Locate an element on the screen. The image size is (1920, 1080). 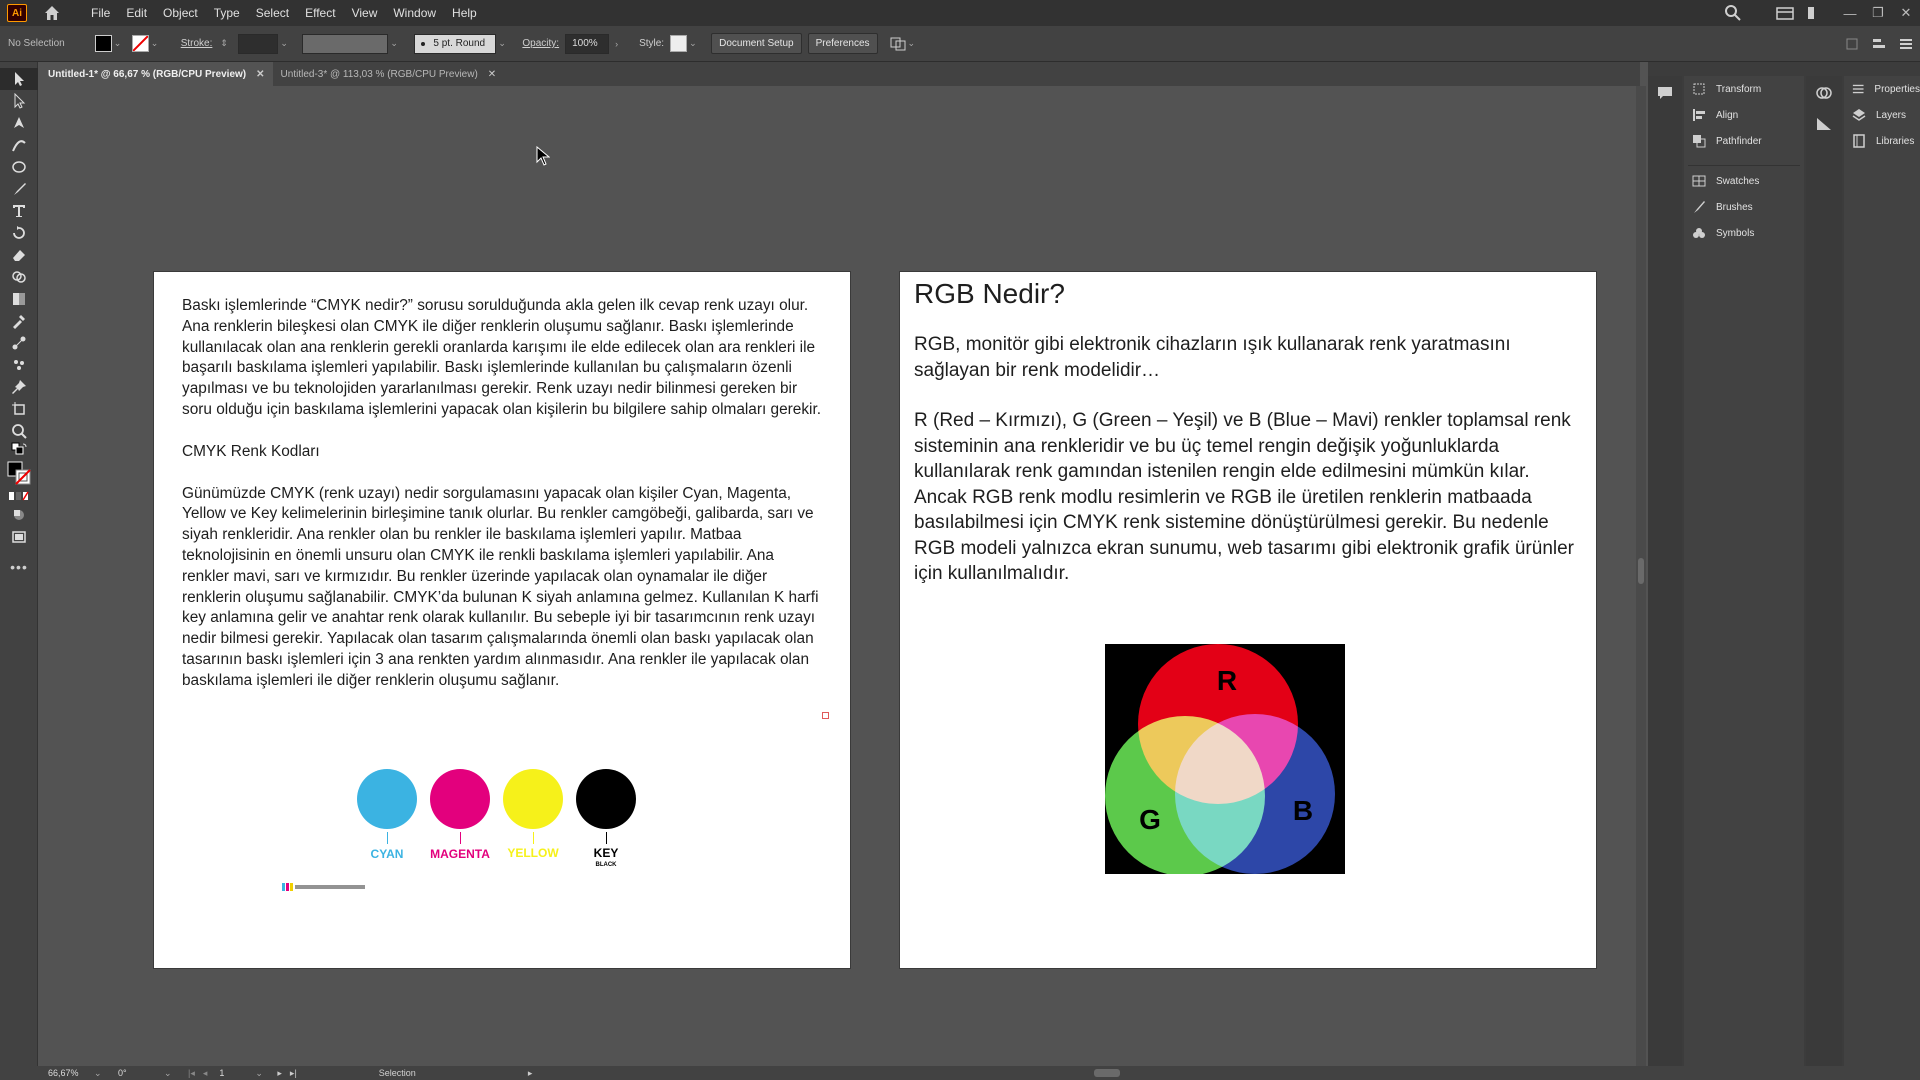
menu-icon is located at coordinates (1906, 44).